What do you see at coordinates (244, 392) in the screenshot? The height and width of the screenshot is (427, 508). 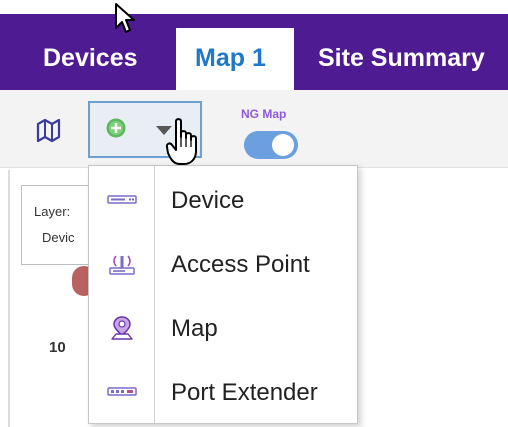 I see `menu-item-label: Port Extender` at bounding box center [244, 392].